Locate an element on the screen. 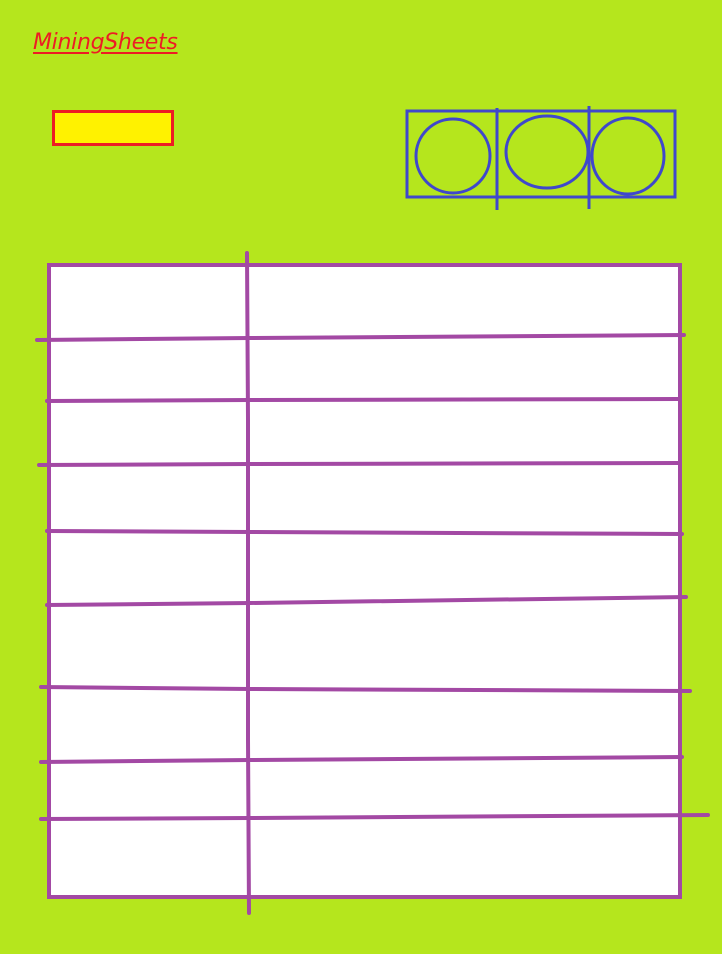 The height and width of the screenshot is (954, 722). table-row-divider is located at coordinates (358, 464).